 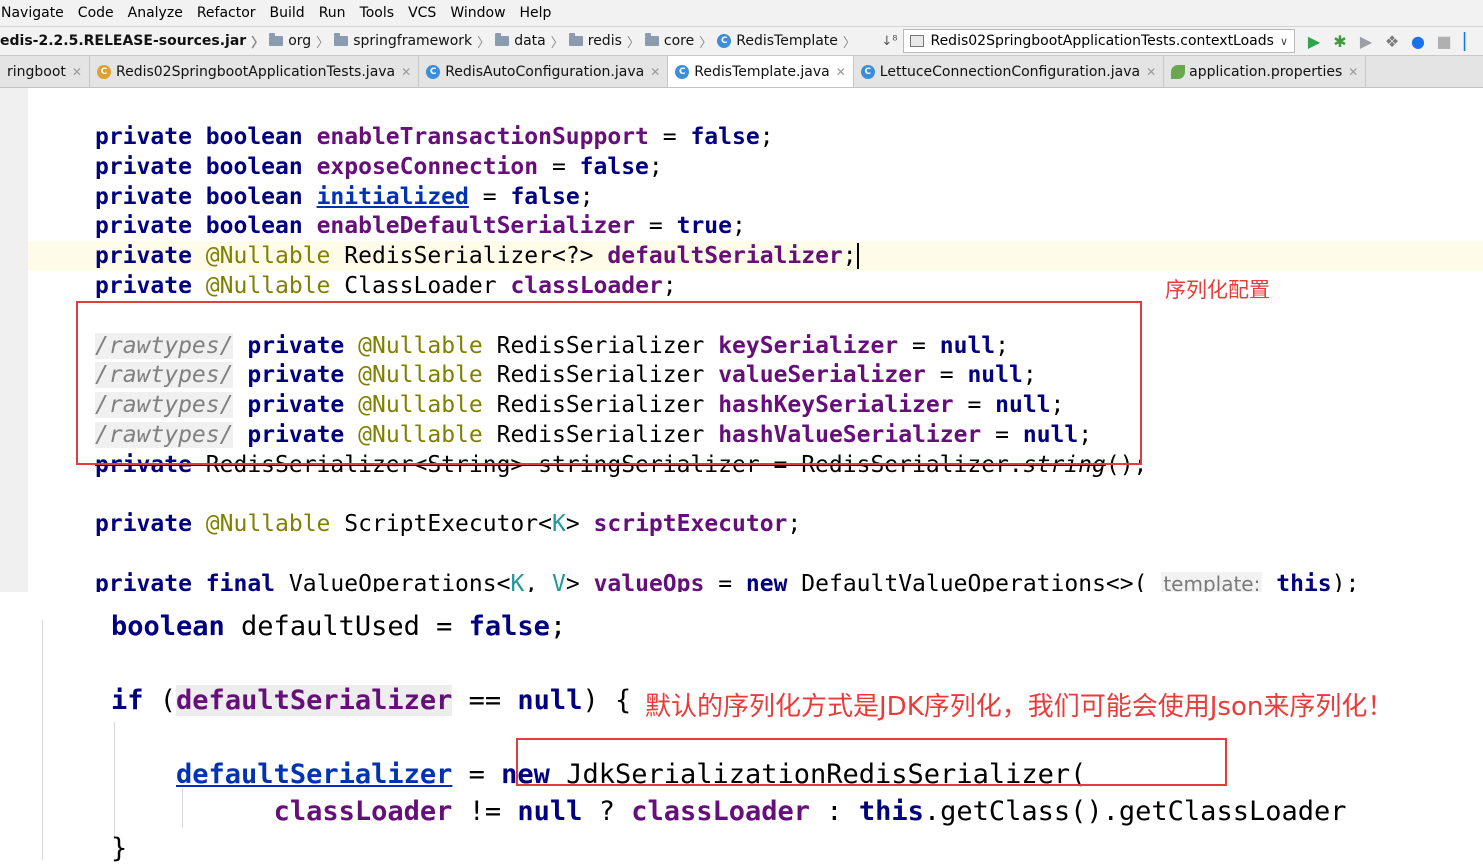 What do you see at coordinates (371, 700) in the screenshot?
I see `code-line: if (defaultSerializer == null) {` at bounding box center [371, 700].